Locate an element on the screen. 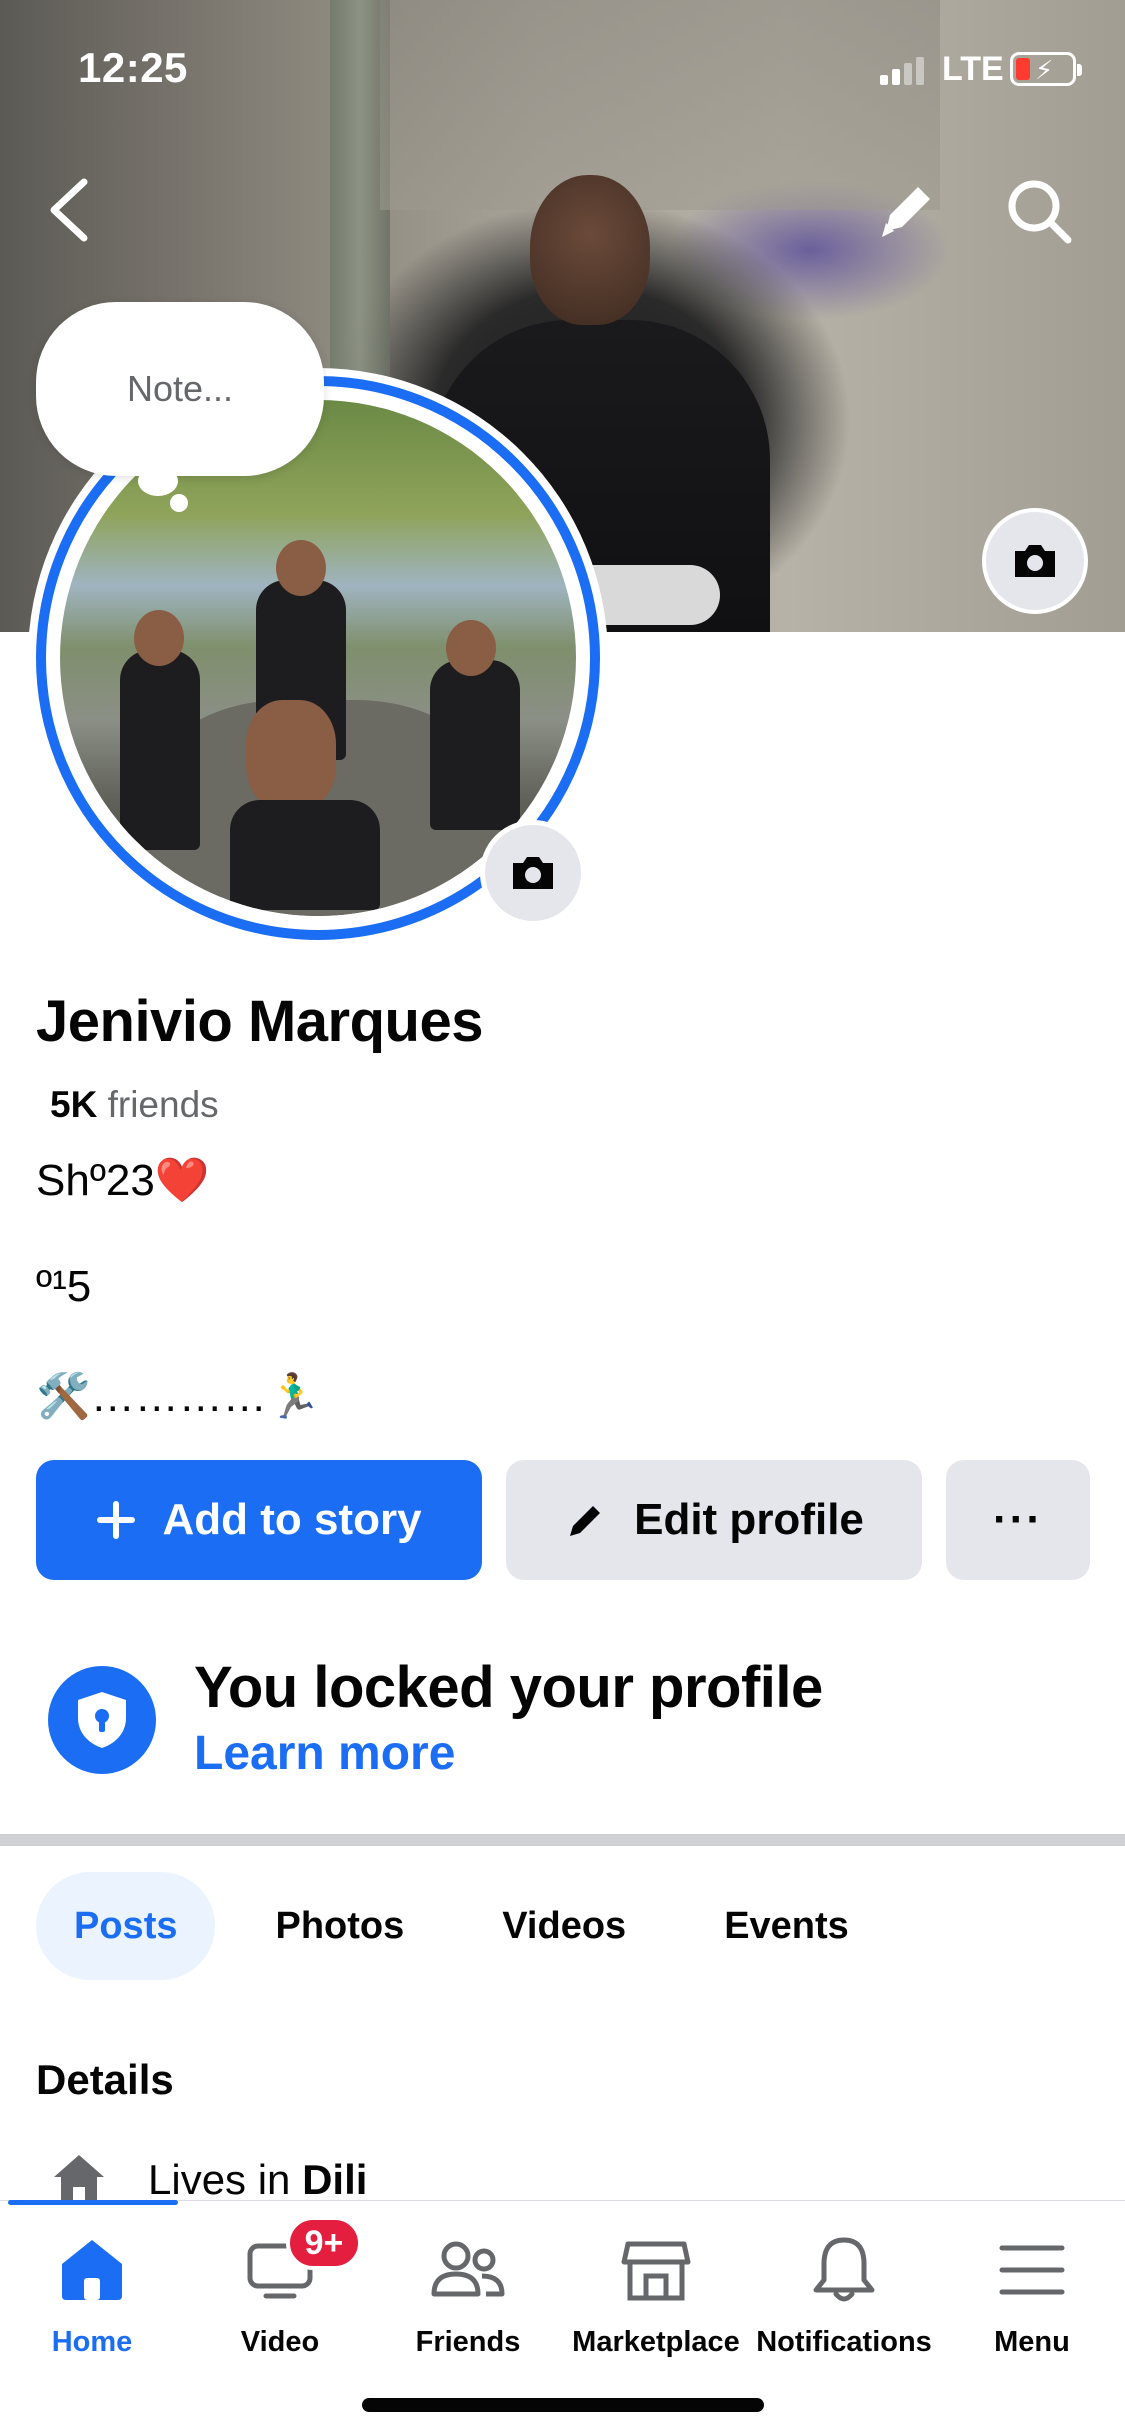 The height and width of the screenshot is (2436, 1125). lives-city: Dili is located at coordinates (334, 2179).